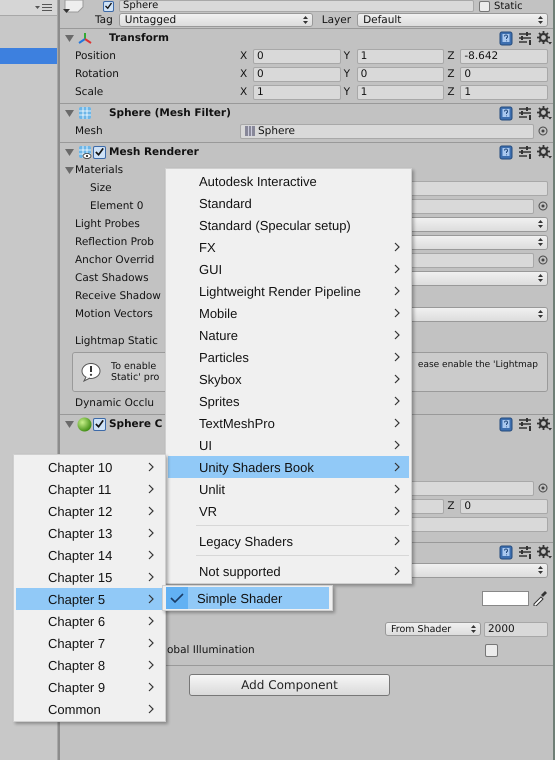  I want to click on help-text: ease enable the 'Lightmap, so click(478, 365).